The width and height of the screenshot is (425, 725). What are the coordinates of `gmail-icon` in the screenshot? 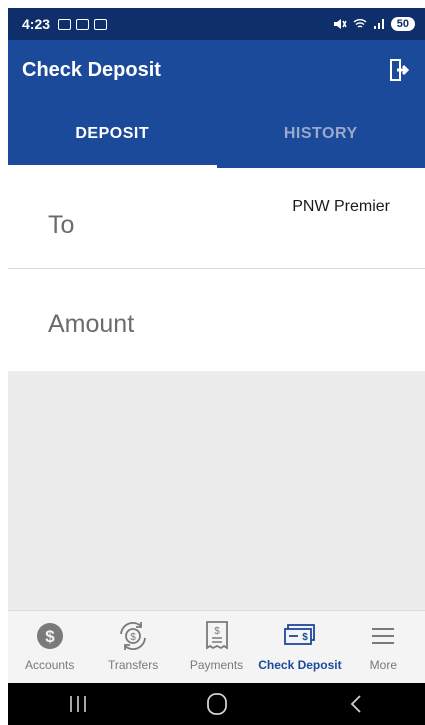 It's located at (83, 24).